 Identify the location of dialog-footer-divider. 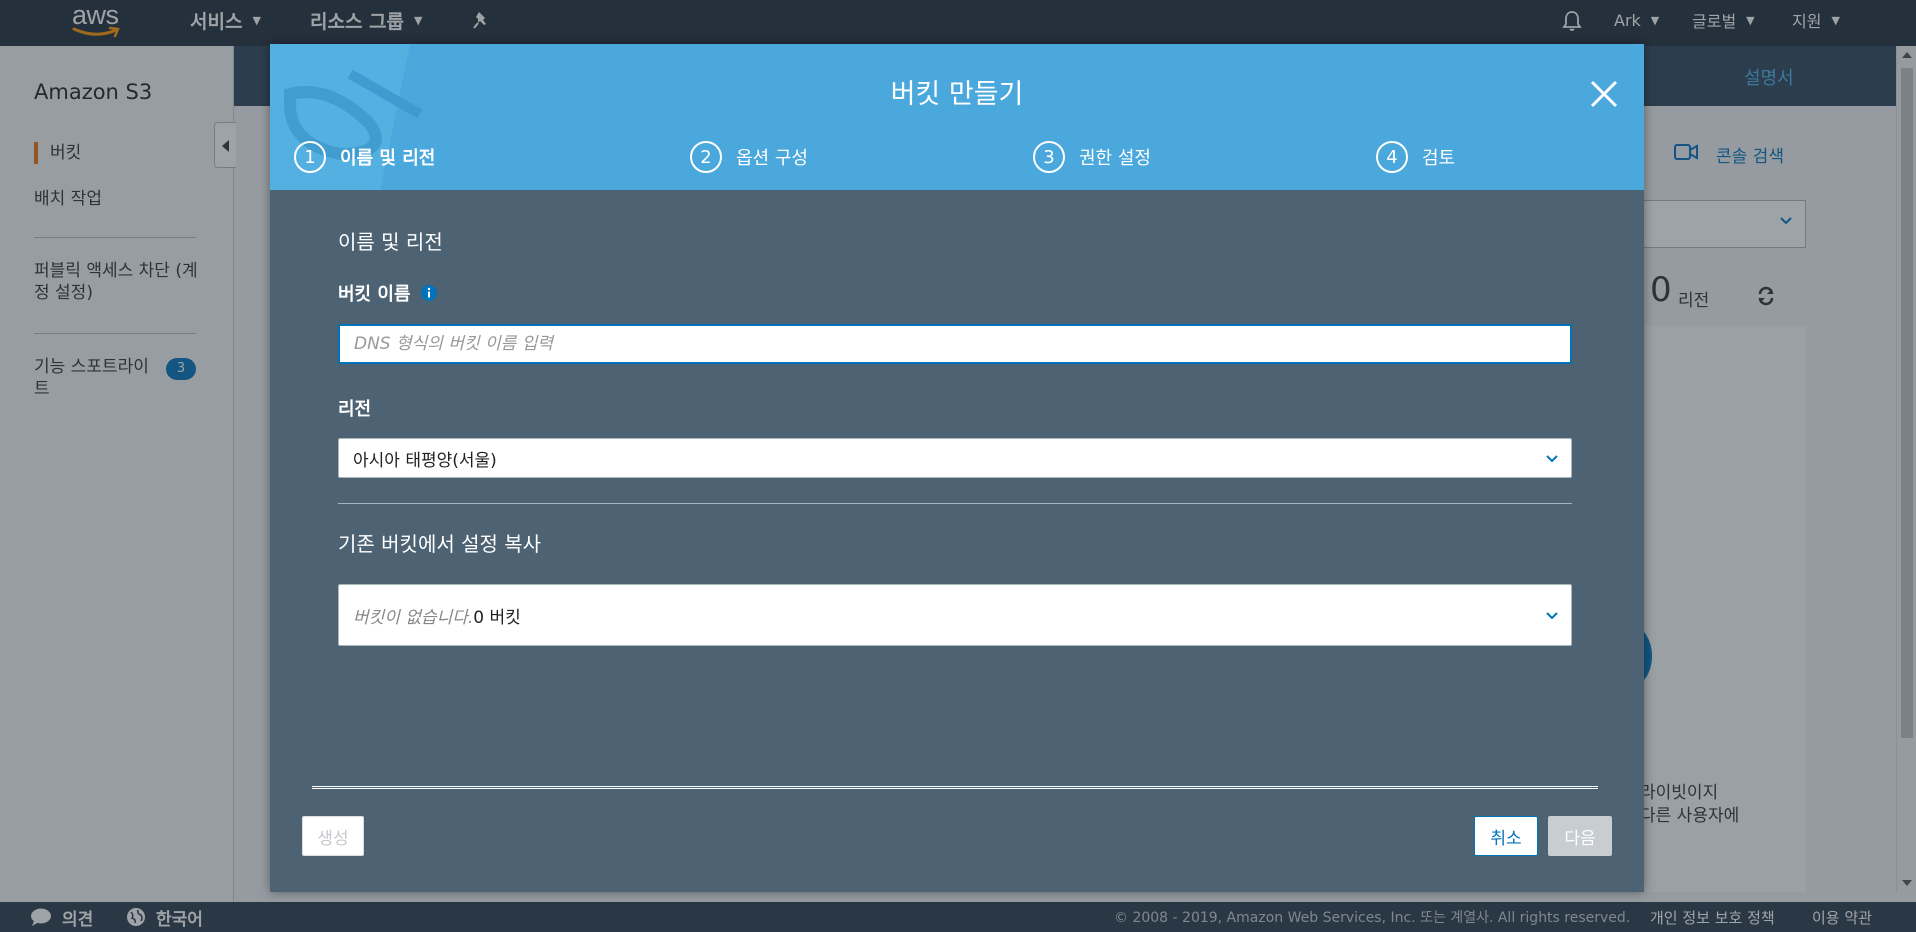
(955, 787).